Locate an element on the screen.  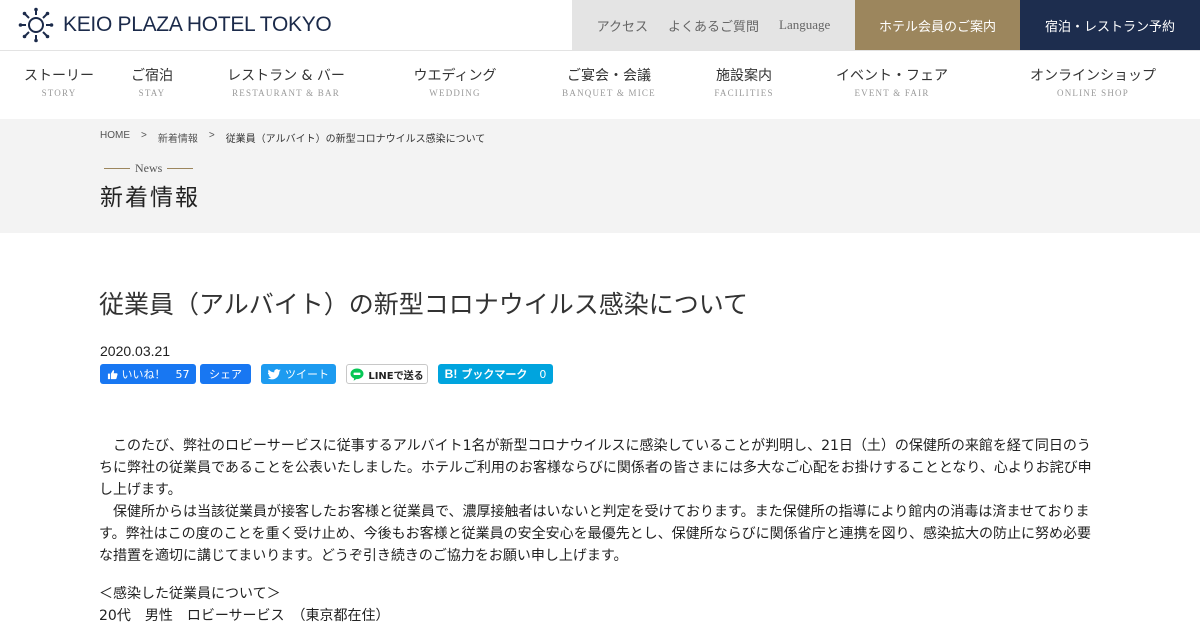
facebook-share-button: シェア is located at coordinates (225, 374).